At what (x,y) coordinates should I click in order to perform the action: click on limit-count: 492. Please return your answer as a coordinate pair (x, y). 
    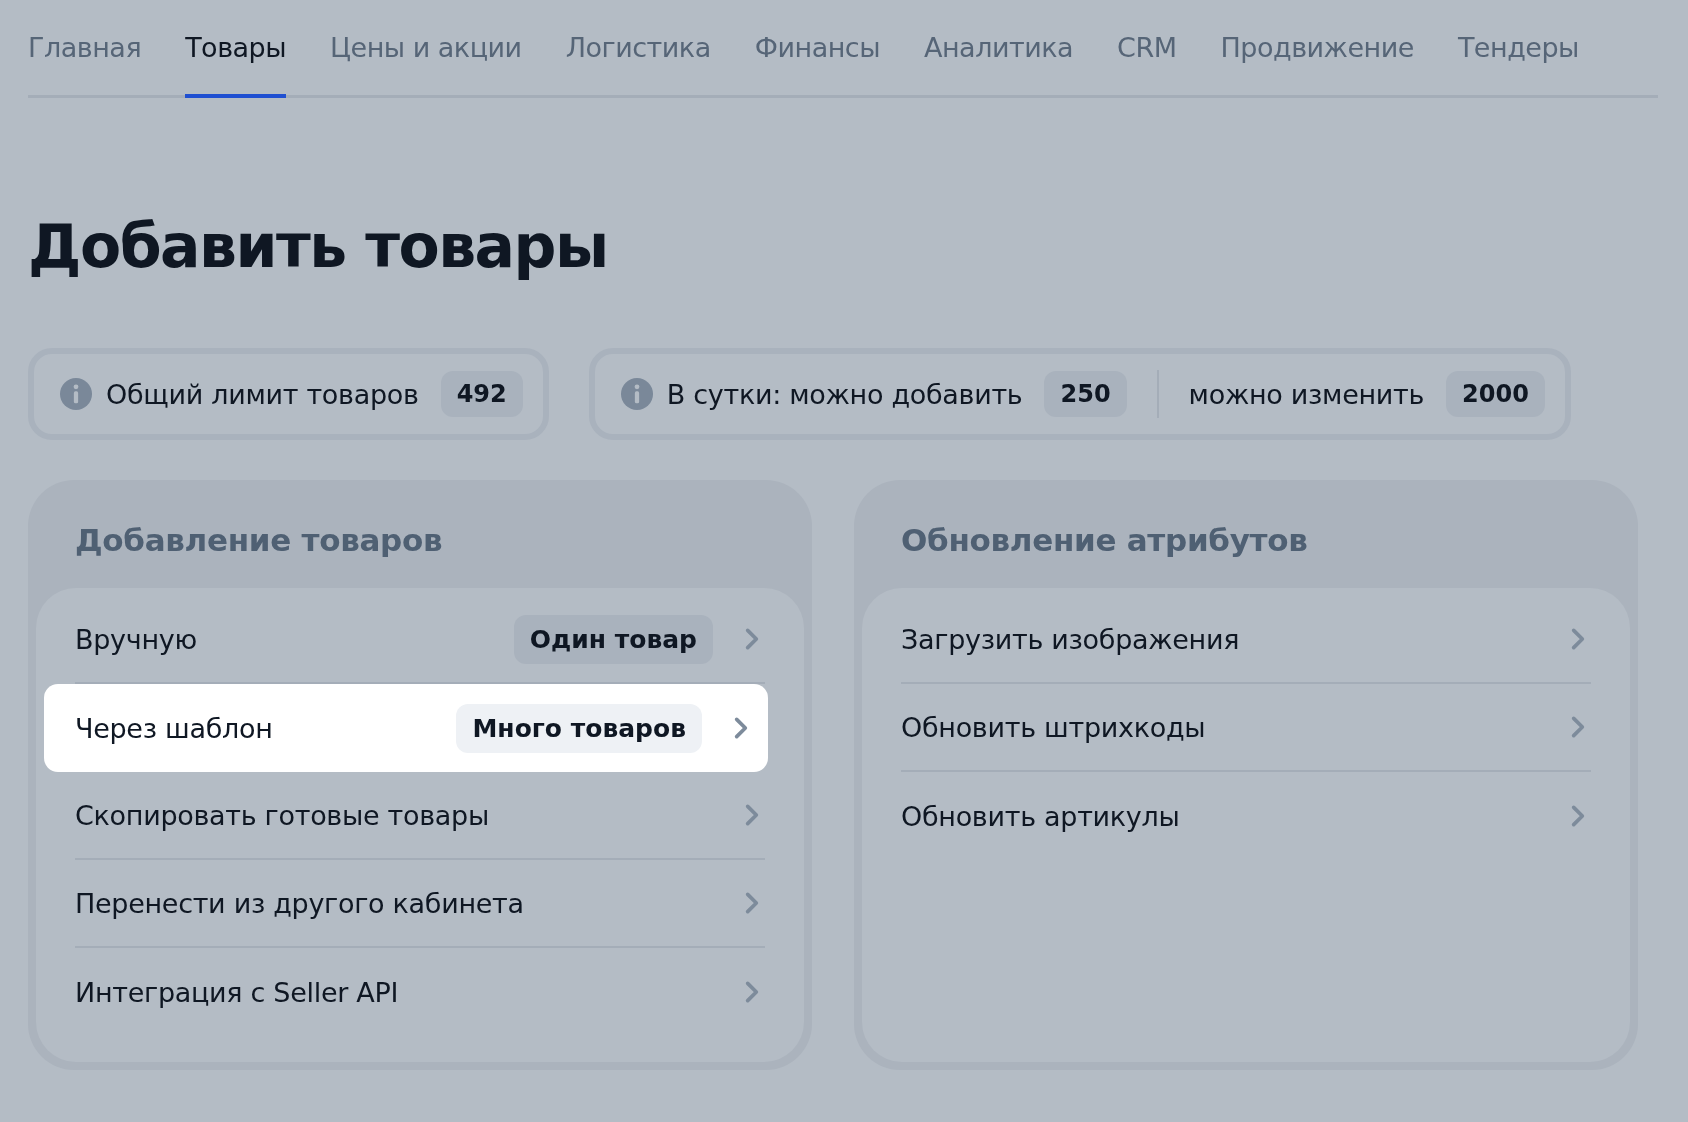
    Looking at the image, I should click on (481, 394).